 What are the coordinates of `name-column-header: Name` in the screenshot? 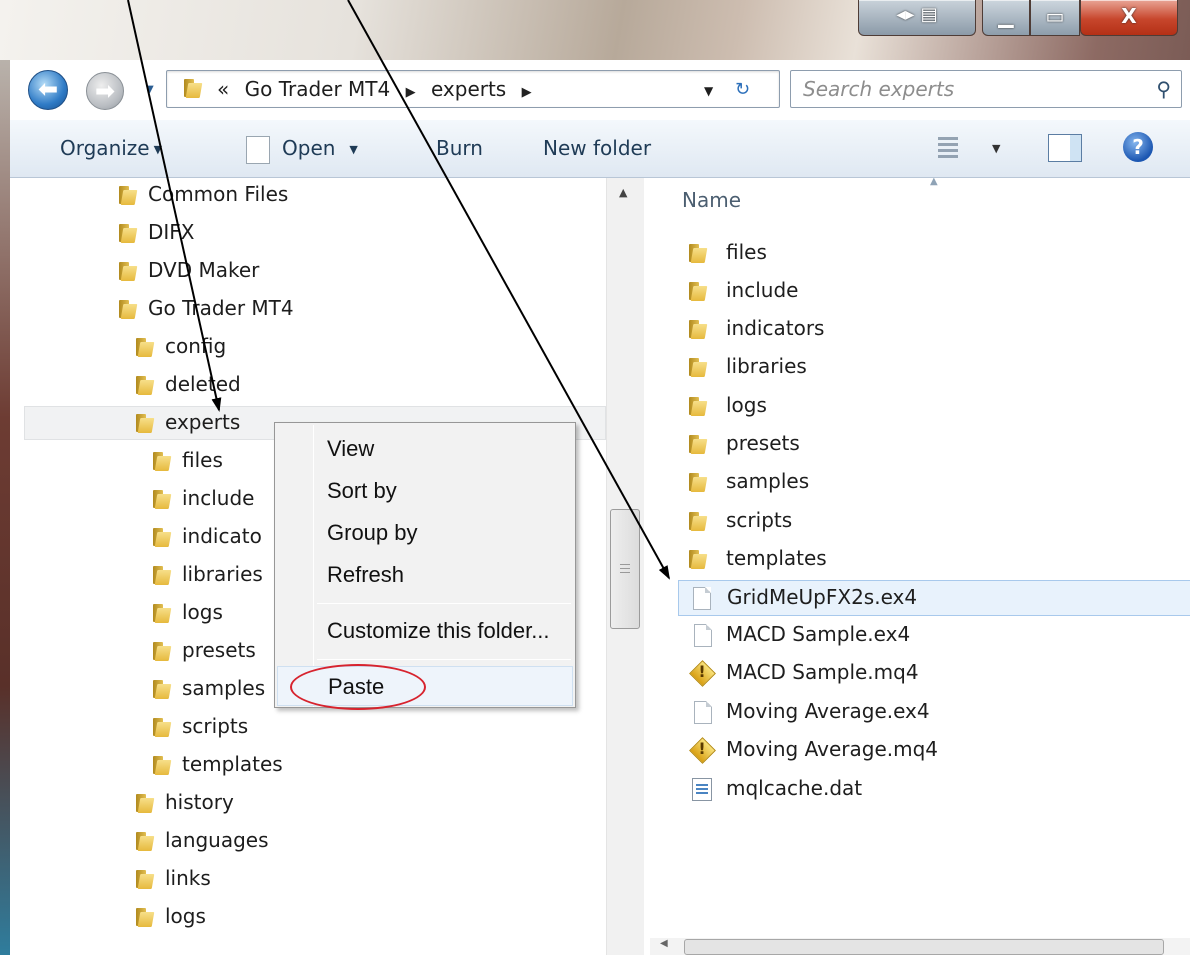 It's located at (711, 200).